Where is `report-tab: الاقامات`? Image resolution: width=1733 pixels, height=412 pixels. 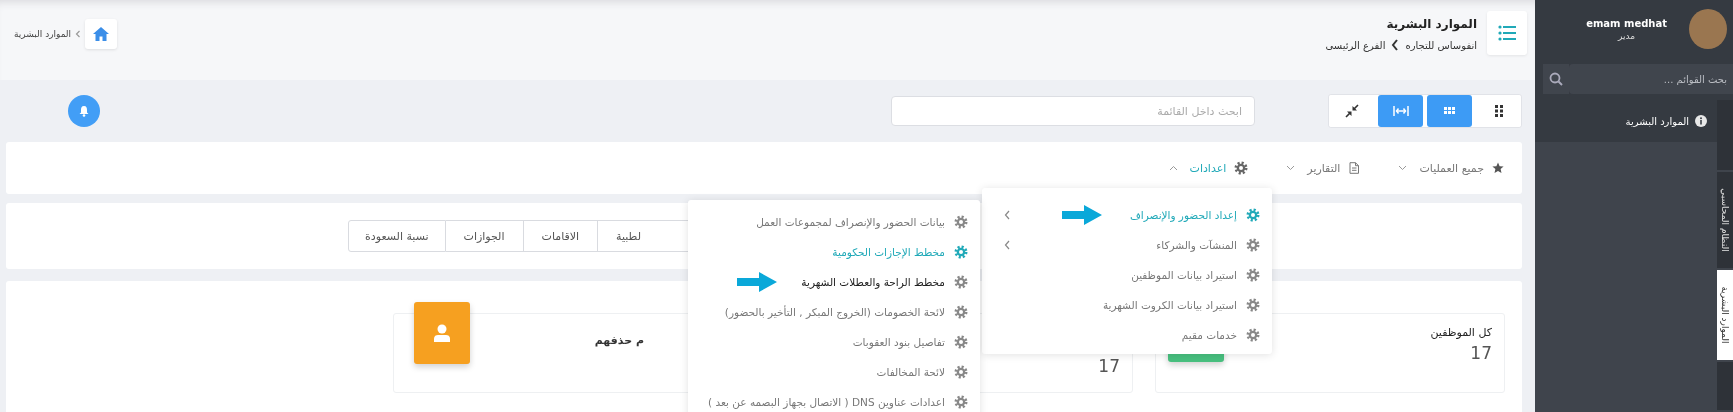
report-tab: الاقامات is located at coordinates (561, 236).